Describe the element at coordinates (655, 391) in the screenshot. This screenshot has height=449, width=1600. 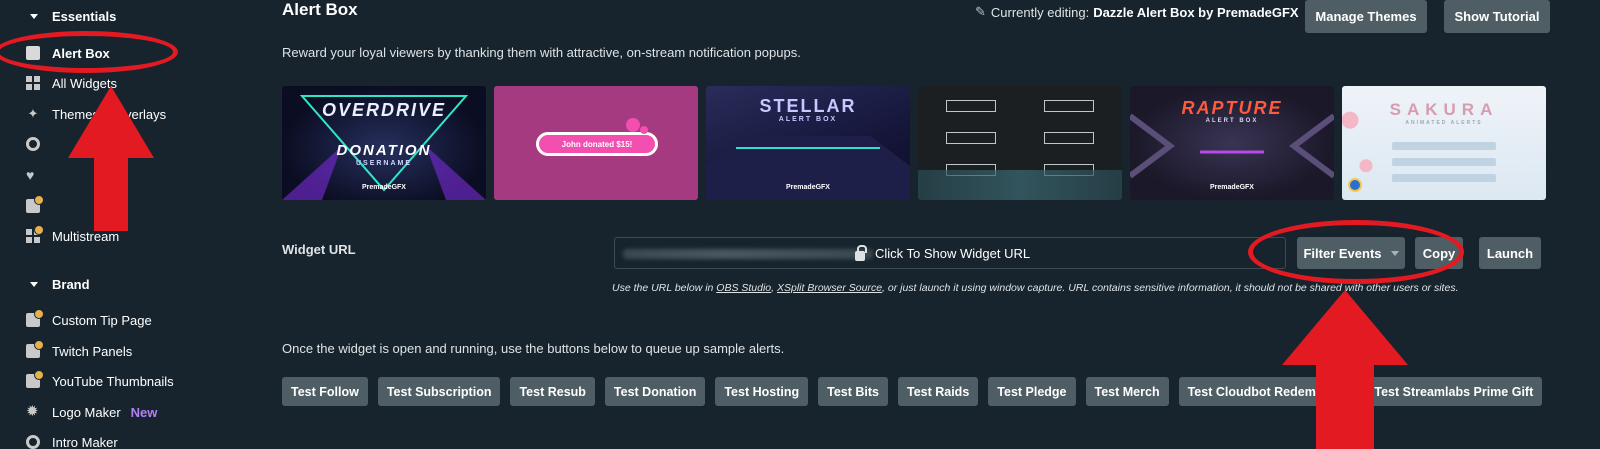
I see `test-donation-button: Test Donation` at that location.